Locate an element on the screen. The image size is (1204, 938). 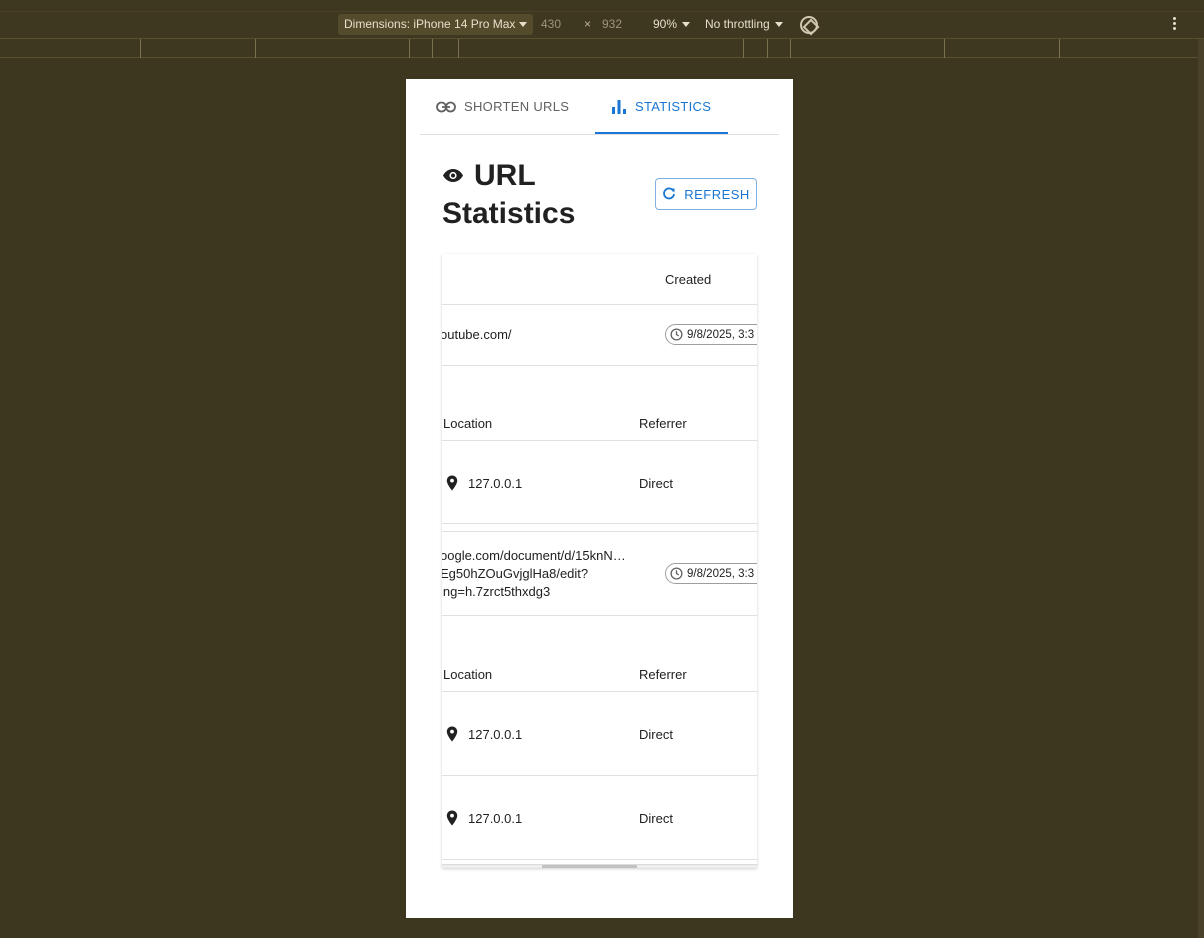
zoom-label: 90% is located at coordinates (665, 24).